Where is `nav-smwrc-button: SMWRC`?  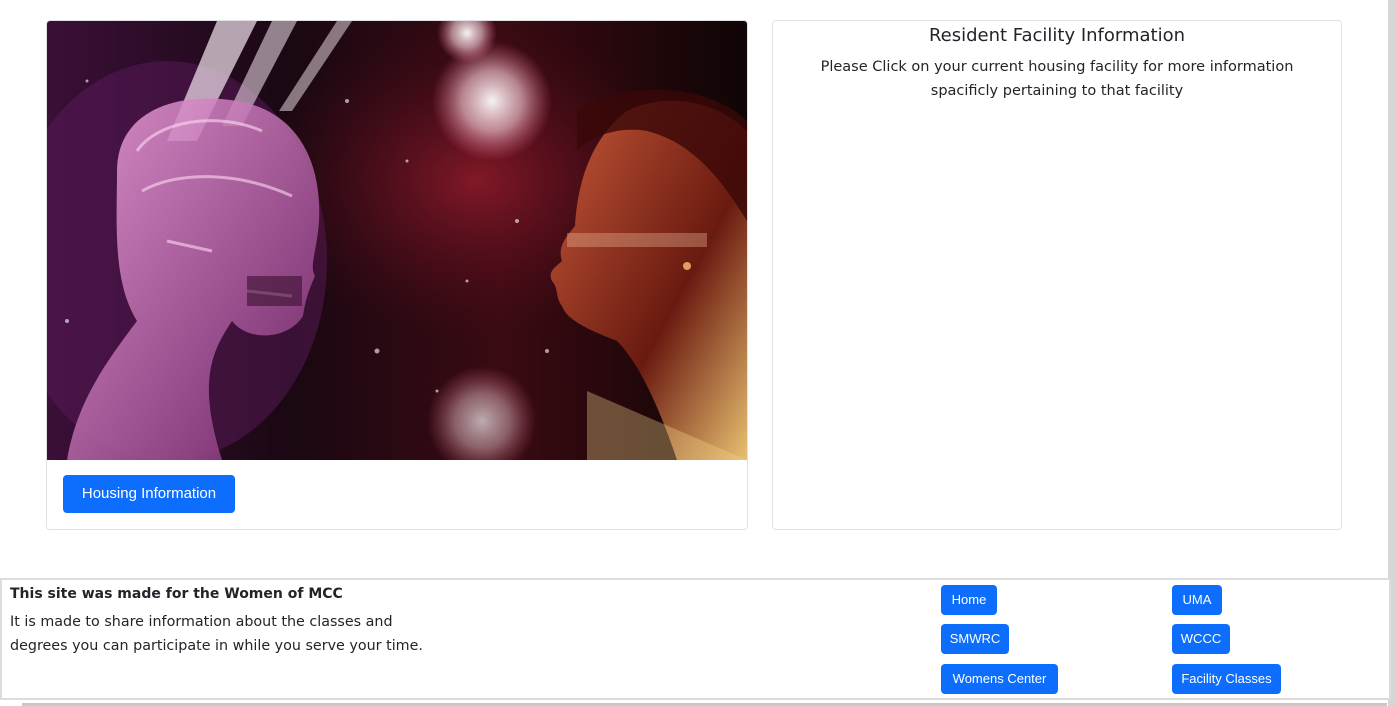
nav-smwrc-button: SMWRC is located at coordinates (975, 639).